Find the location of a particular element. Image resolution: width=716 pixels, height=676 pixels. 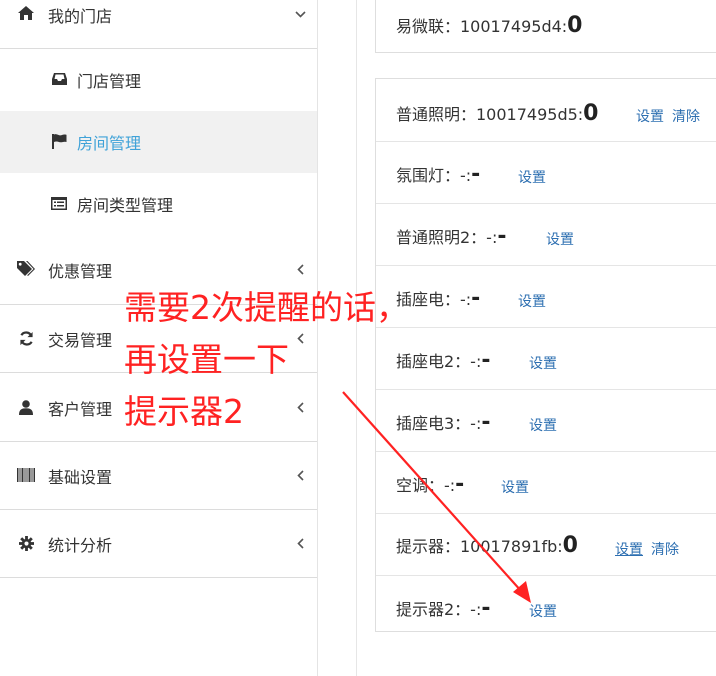

flag-icon is located at coordinates (59, 141).